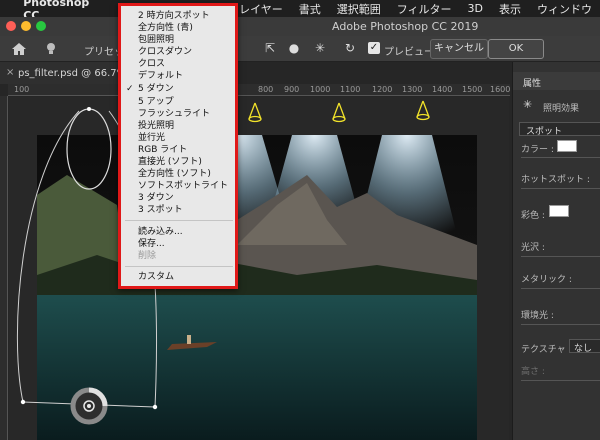 The width and height of the screenshot is (600, 440). What do you see at coordinates (156, 102) in the screenshot?
I see `preset-menu-item: 5 アップ` at bounding box center [156, 102].